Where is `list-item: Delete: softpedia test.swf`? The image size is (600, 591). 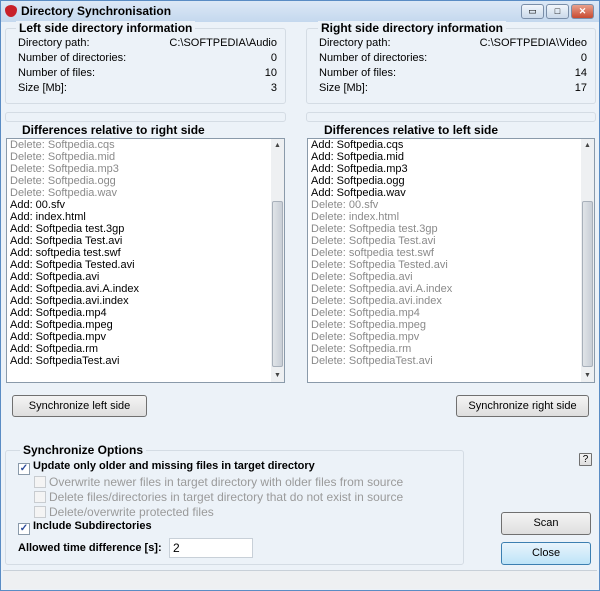 list-item: Delete: softpedia test.swf is located at coordinates (451, 253).